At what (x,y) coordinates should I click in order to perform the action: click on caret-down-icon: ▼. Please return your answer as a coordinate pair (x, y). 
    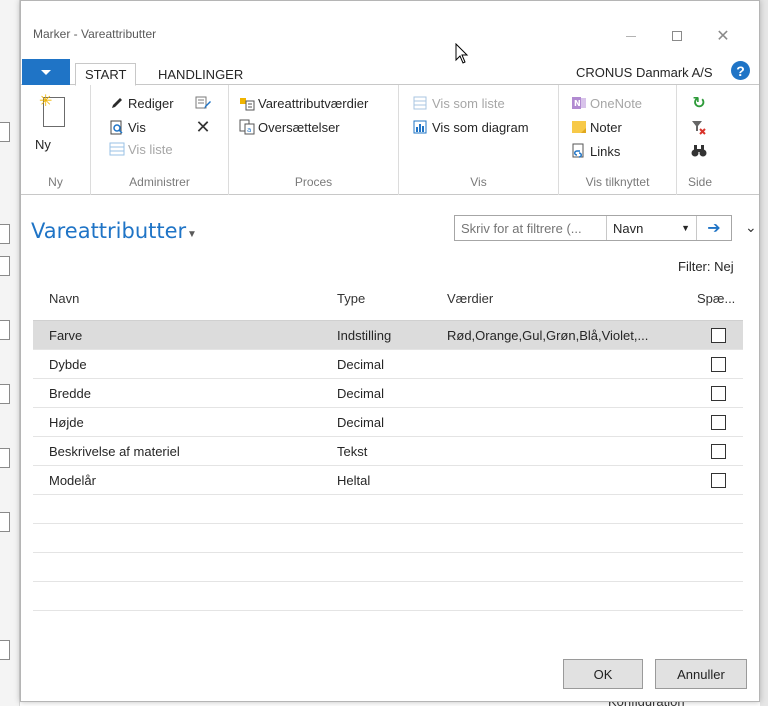
    Looking at the image, I should click on (192, 234).